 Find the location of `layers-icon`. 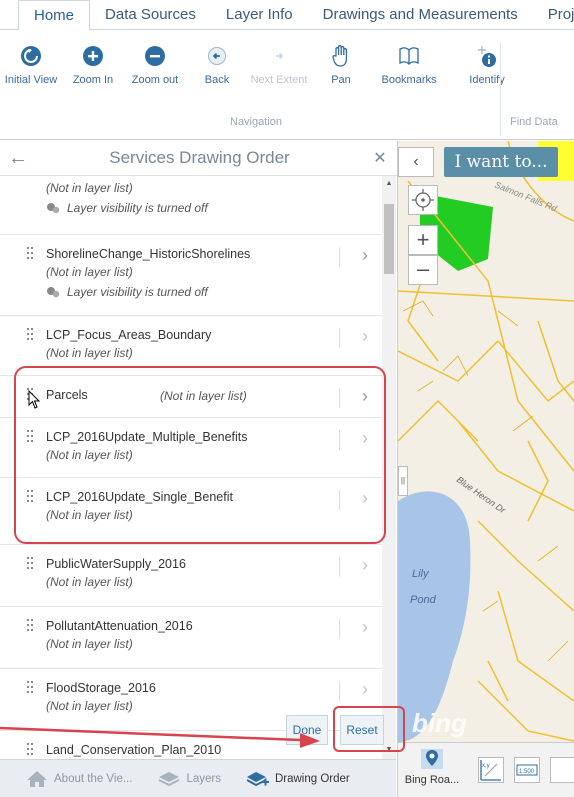

layers-icon is located at coordinates (169, 778).